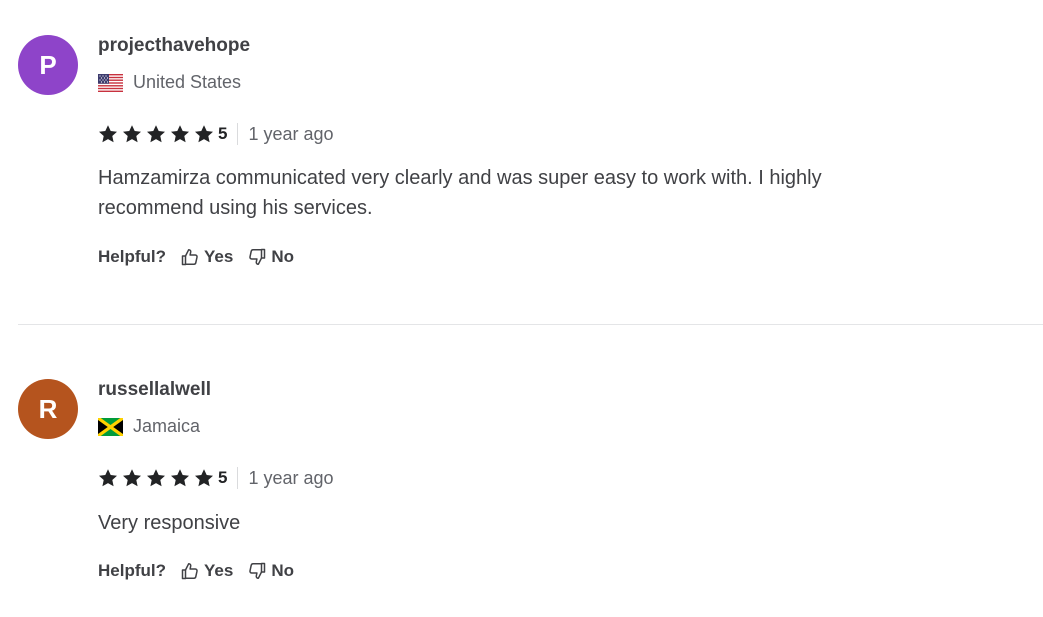 Image resolution: width=1043 pixels, height=617 pixels. I want to click on review-text: Very responsive, so click(169, 523).